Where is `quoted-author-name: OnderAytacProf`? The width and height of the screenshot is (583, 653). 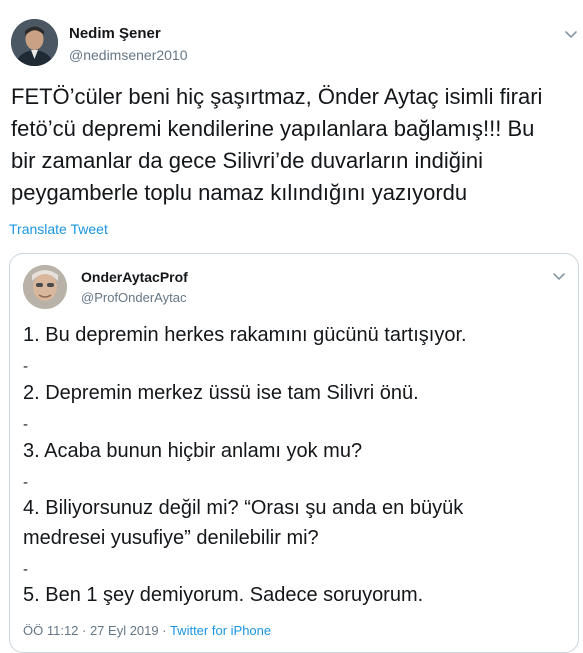 quoted-author-name: OnderAytacProf is located at coordinates (134, 277).